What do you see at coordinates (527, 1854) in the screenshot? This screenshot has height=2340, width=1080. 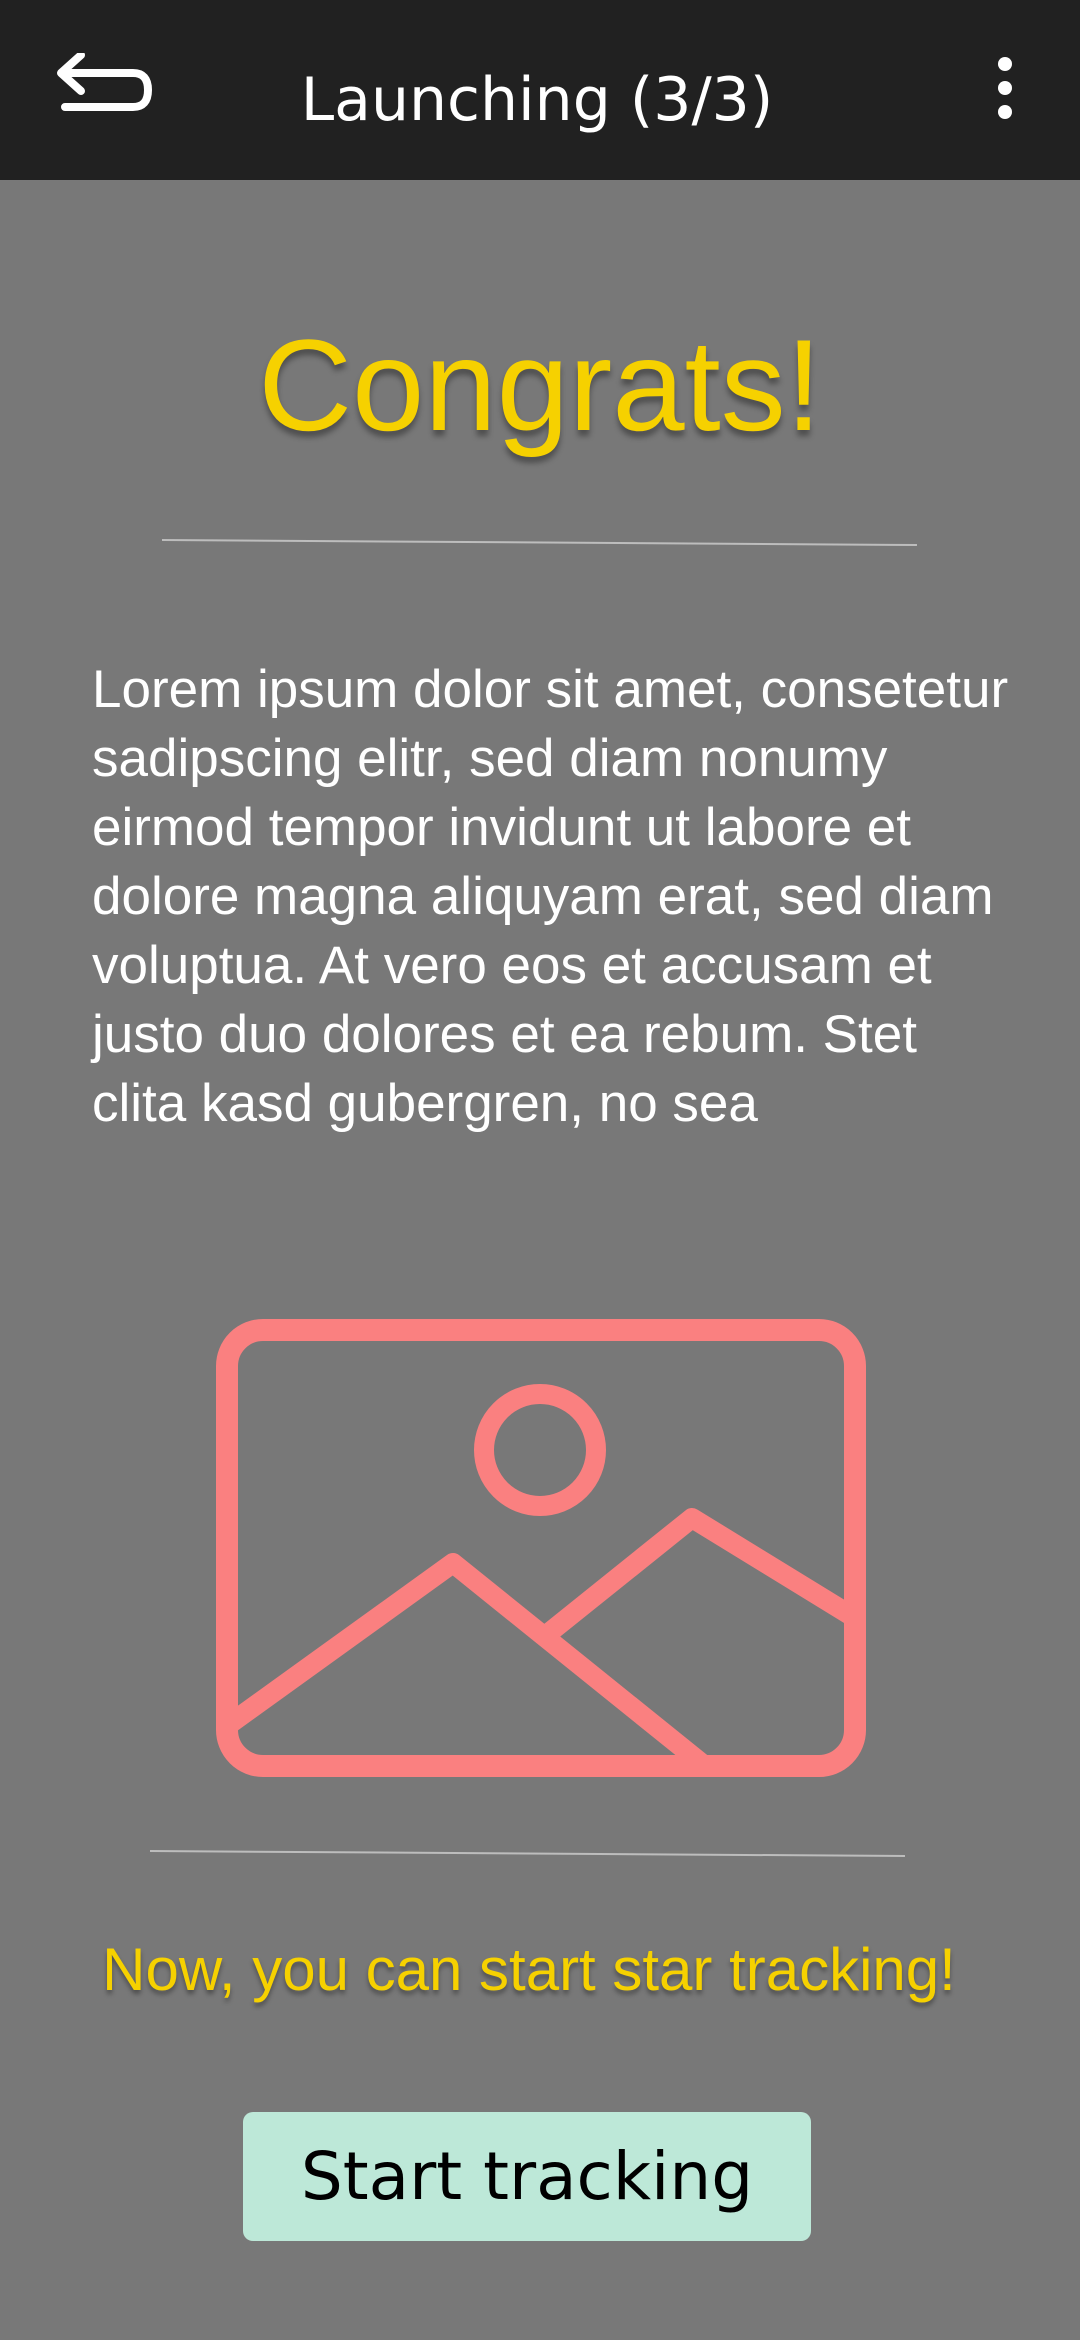 I see `bottom-divider` at bounding box center [527, 1854].